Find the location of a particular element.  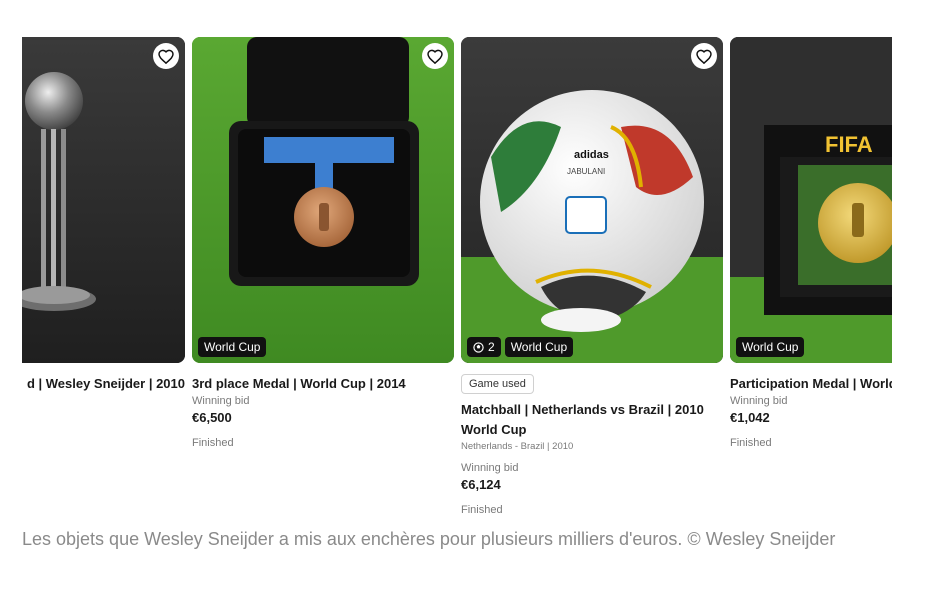

item-title: 3rd place Medal | World Cup | 2014 is located at coordinates (323, 384).